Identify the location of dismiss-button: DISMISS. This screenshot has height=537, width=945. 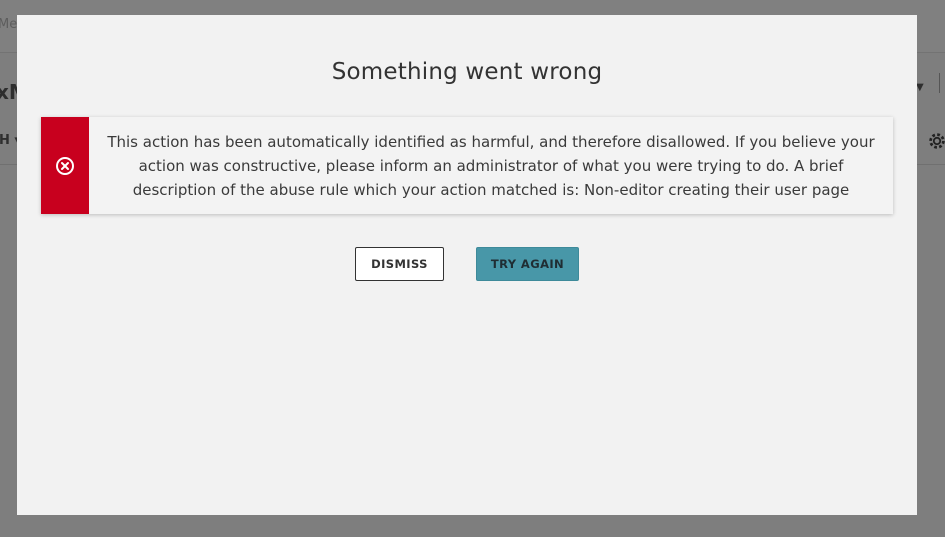
(399, 264).